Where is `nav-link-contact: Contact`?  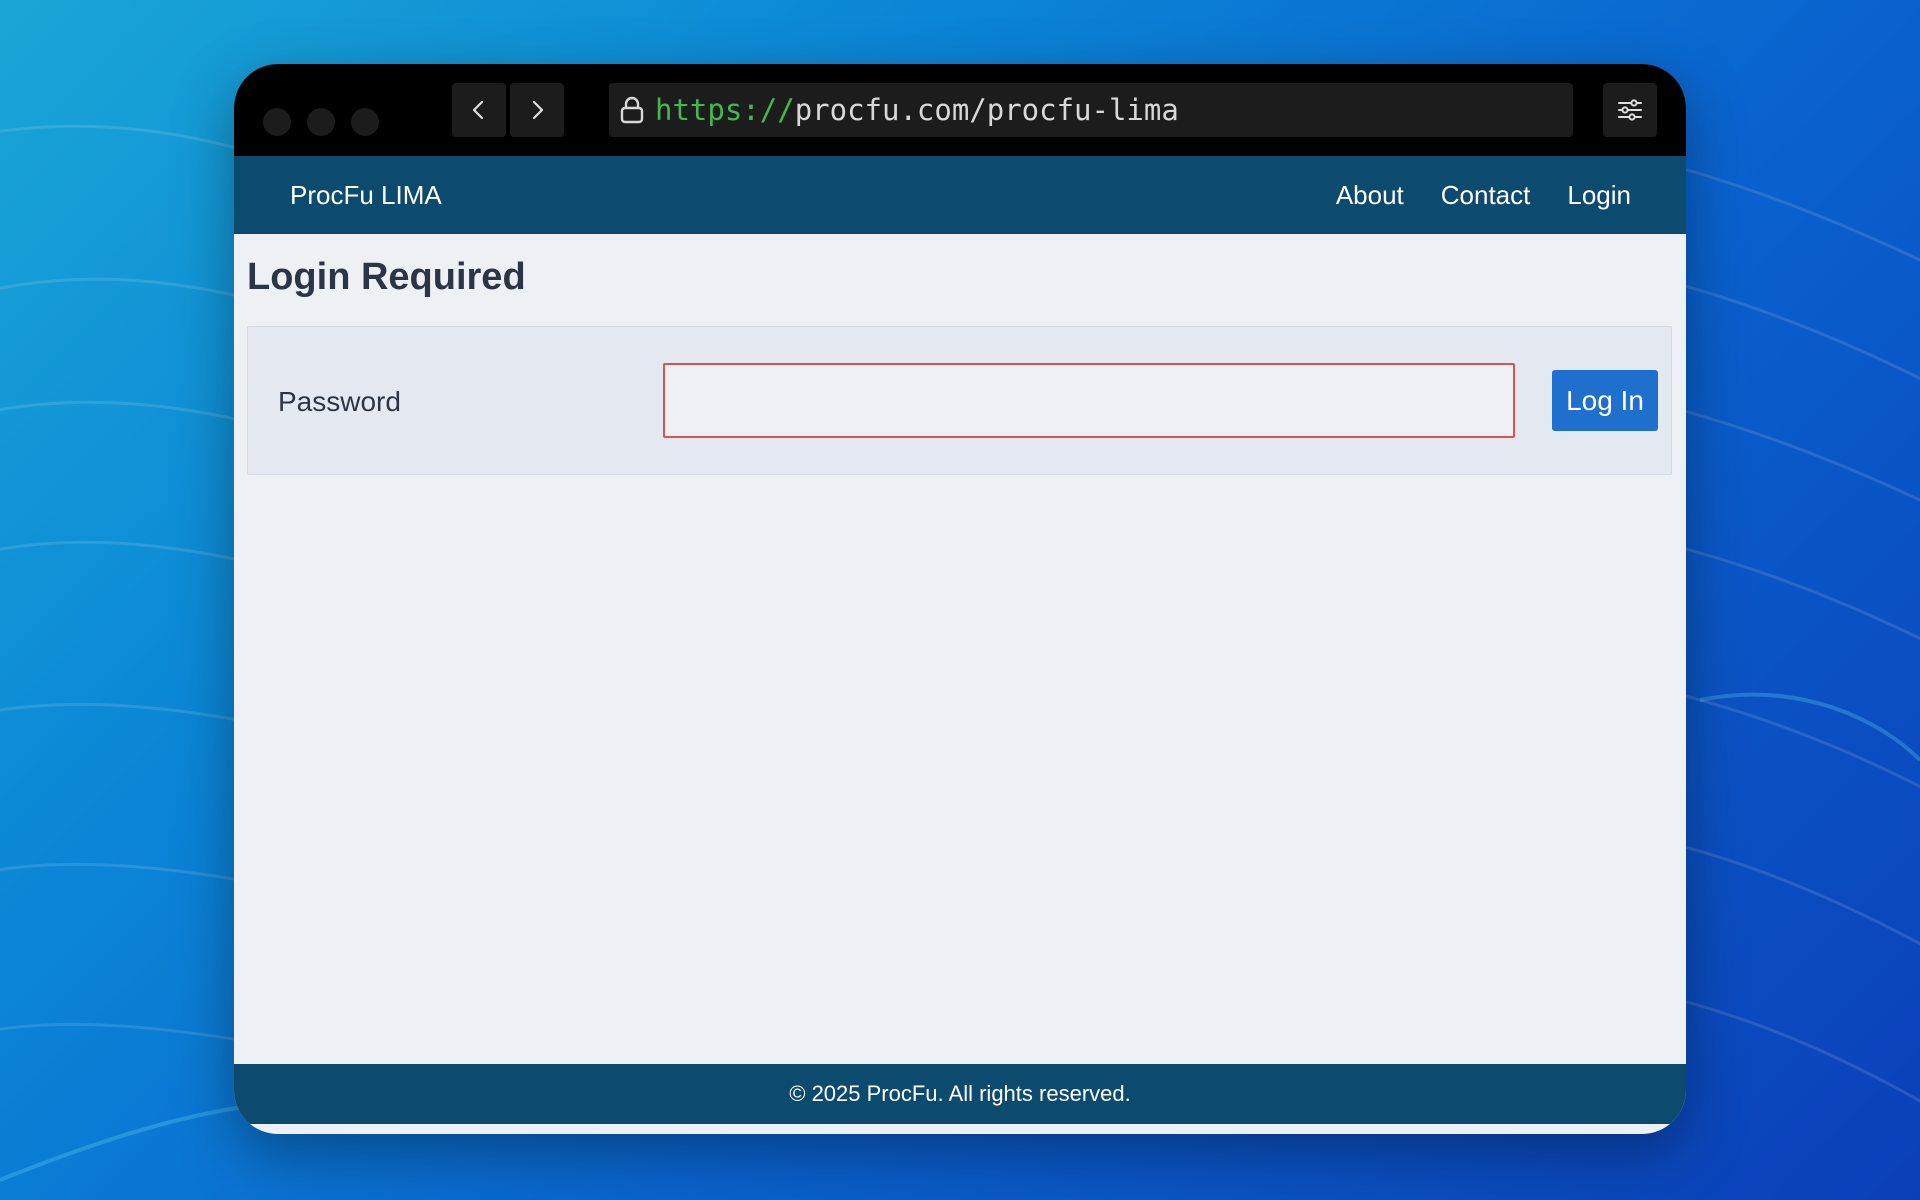
nav-link-contact: Contact is located at coordinates (1486, 195).